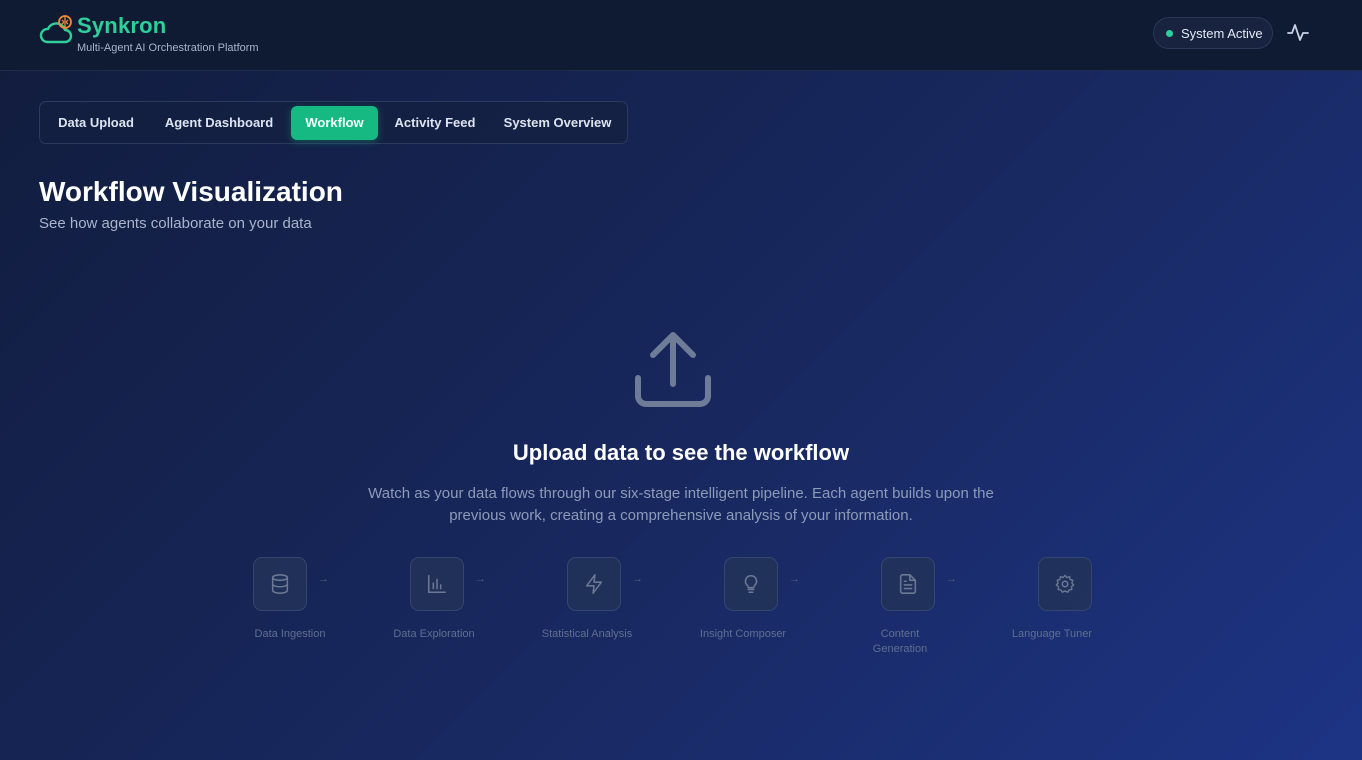 The image size is (1362, 760). What do you see at coordinates (673, 369) in the screenshot?
I see `upload-icon` at bounding box center [673, 369].